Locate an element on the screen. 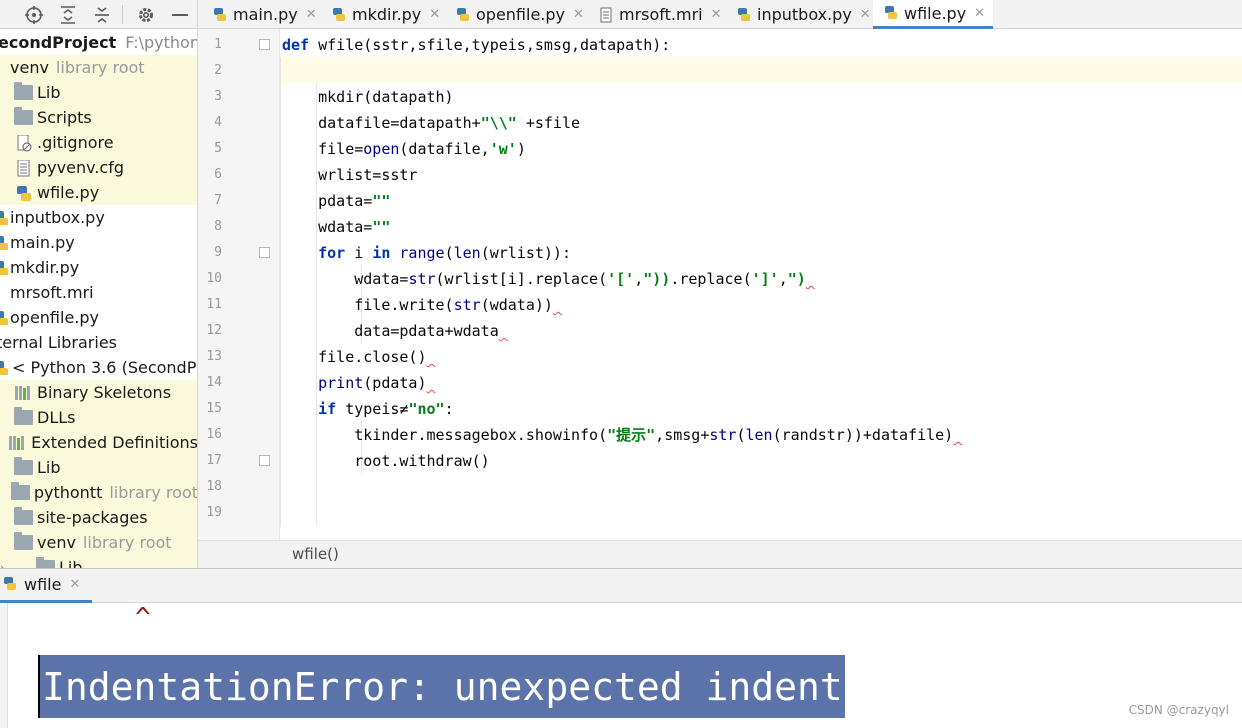 This screenshot has width=1242, height=728. tab-wfile-py: wfile.py ✕ is located at coordinates (933, 14).